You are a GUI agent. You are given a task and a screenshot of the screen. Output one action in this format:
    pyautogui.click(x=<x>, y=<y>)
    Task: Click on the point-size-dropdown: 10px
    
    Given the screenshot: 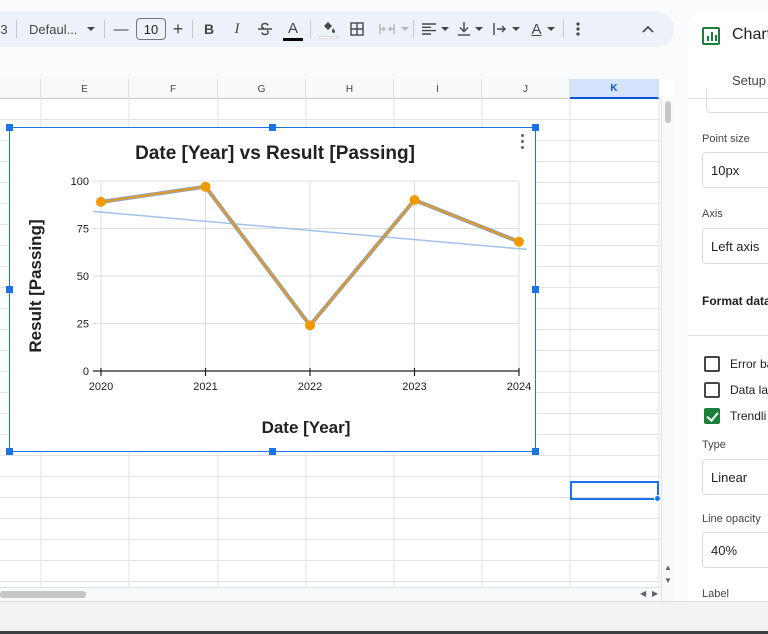 What is the action you would take?
    pyautogui.click(x=735, y=170)
    